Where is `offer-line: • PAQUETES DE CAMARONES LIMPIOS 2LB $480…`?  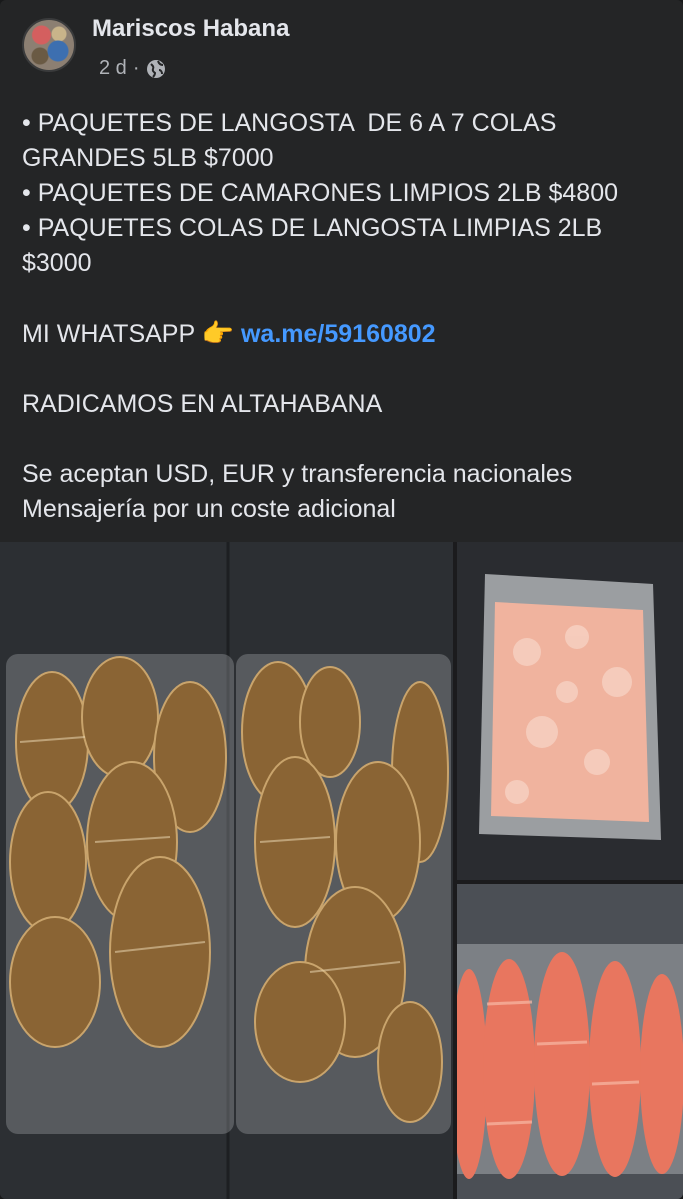 offer-line: • PAQUETES DE CAMARONES LIMPIOS 2LB $480… is located at coordinates (320, 193).